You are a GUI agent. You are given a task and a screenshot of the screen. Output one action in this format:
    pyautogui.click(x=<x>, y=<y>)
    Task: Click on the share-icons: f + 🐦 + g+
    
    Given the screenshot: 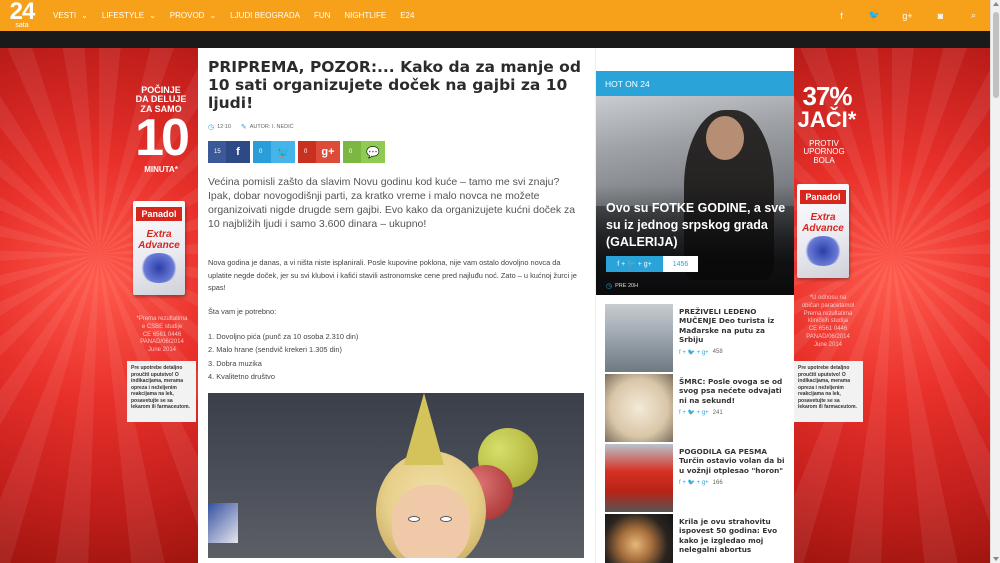 What is the action you would take?
    pyautogui.click(x=634, y=264)
    